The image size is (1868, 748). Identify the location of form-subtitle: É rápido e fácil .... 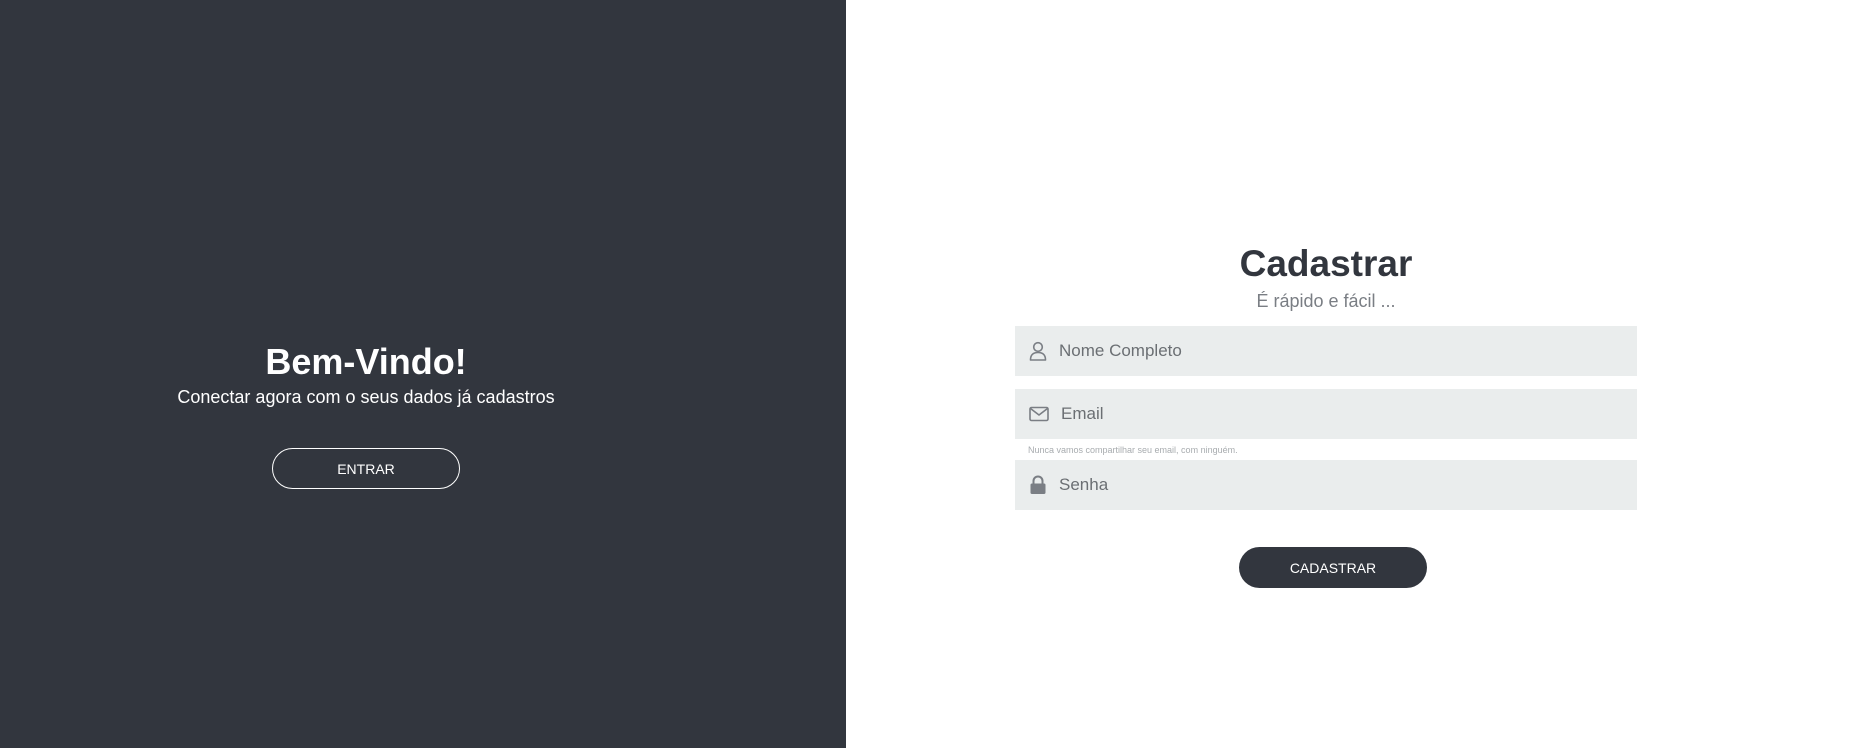
(1326, 301).